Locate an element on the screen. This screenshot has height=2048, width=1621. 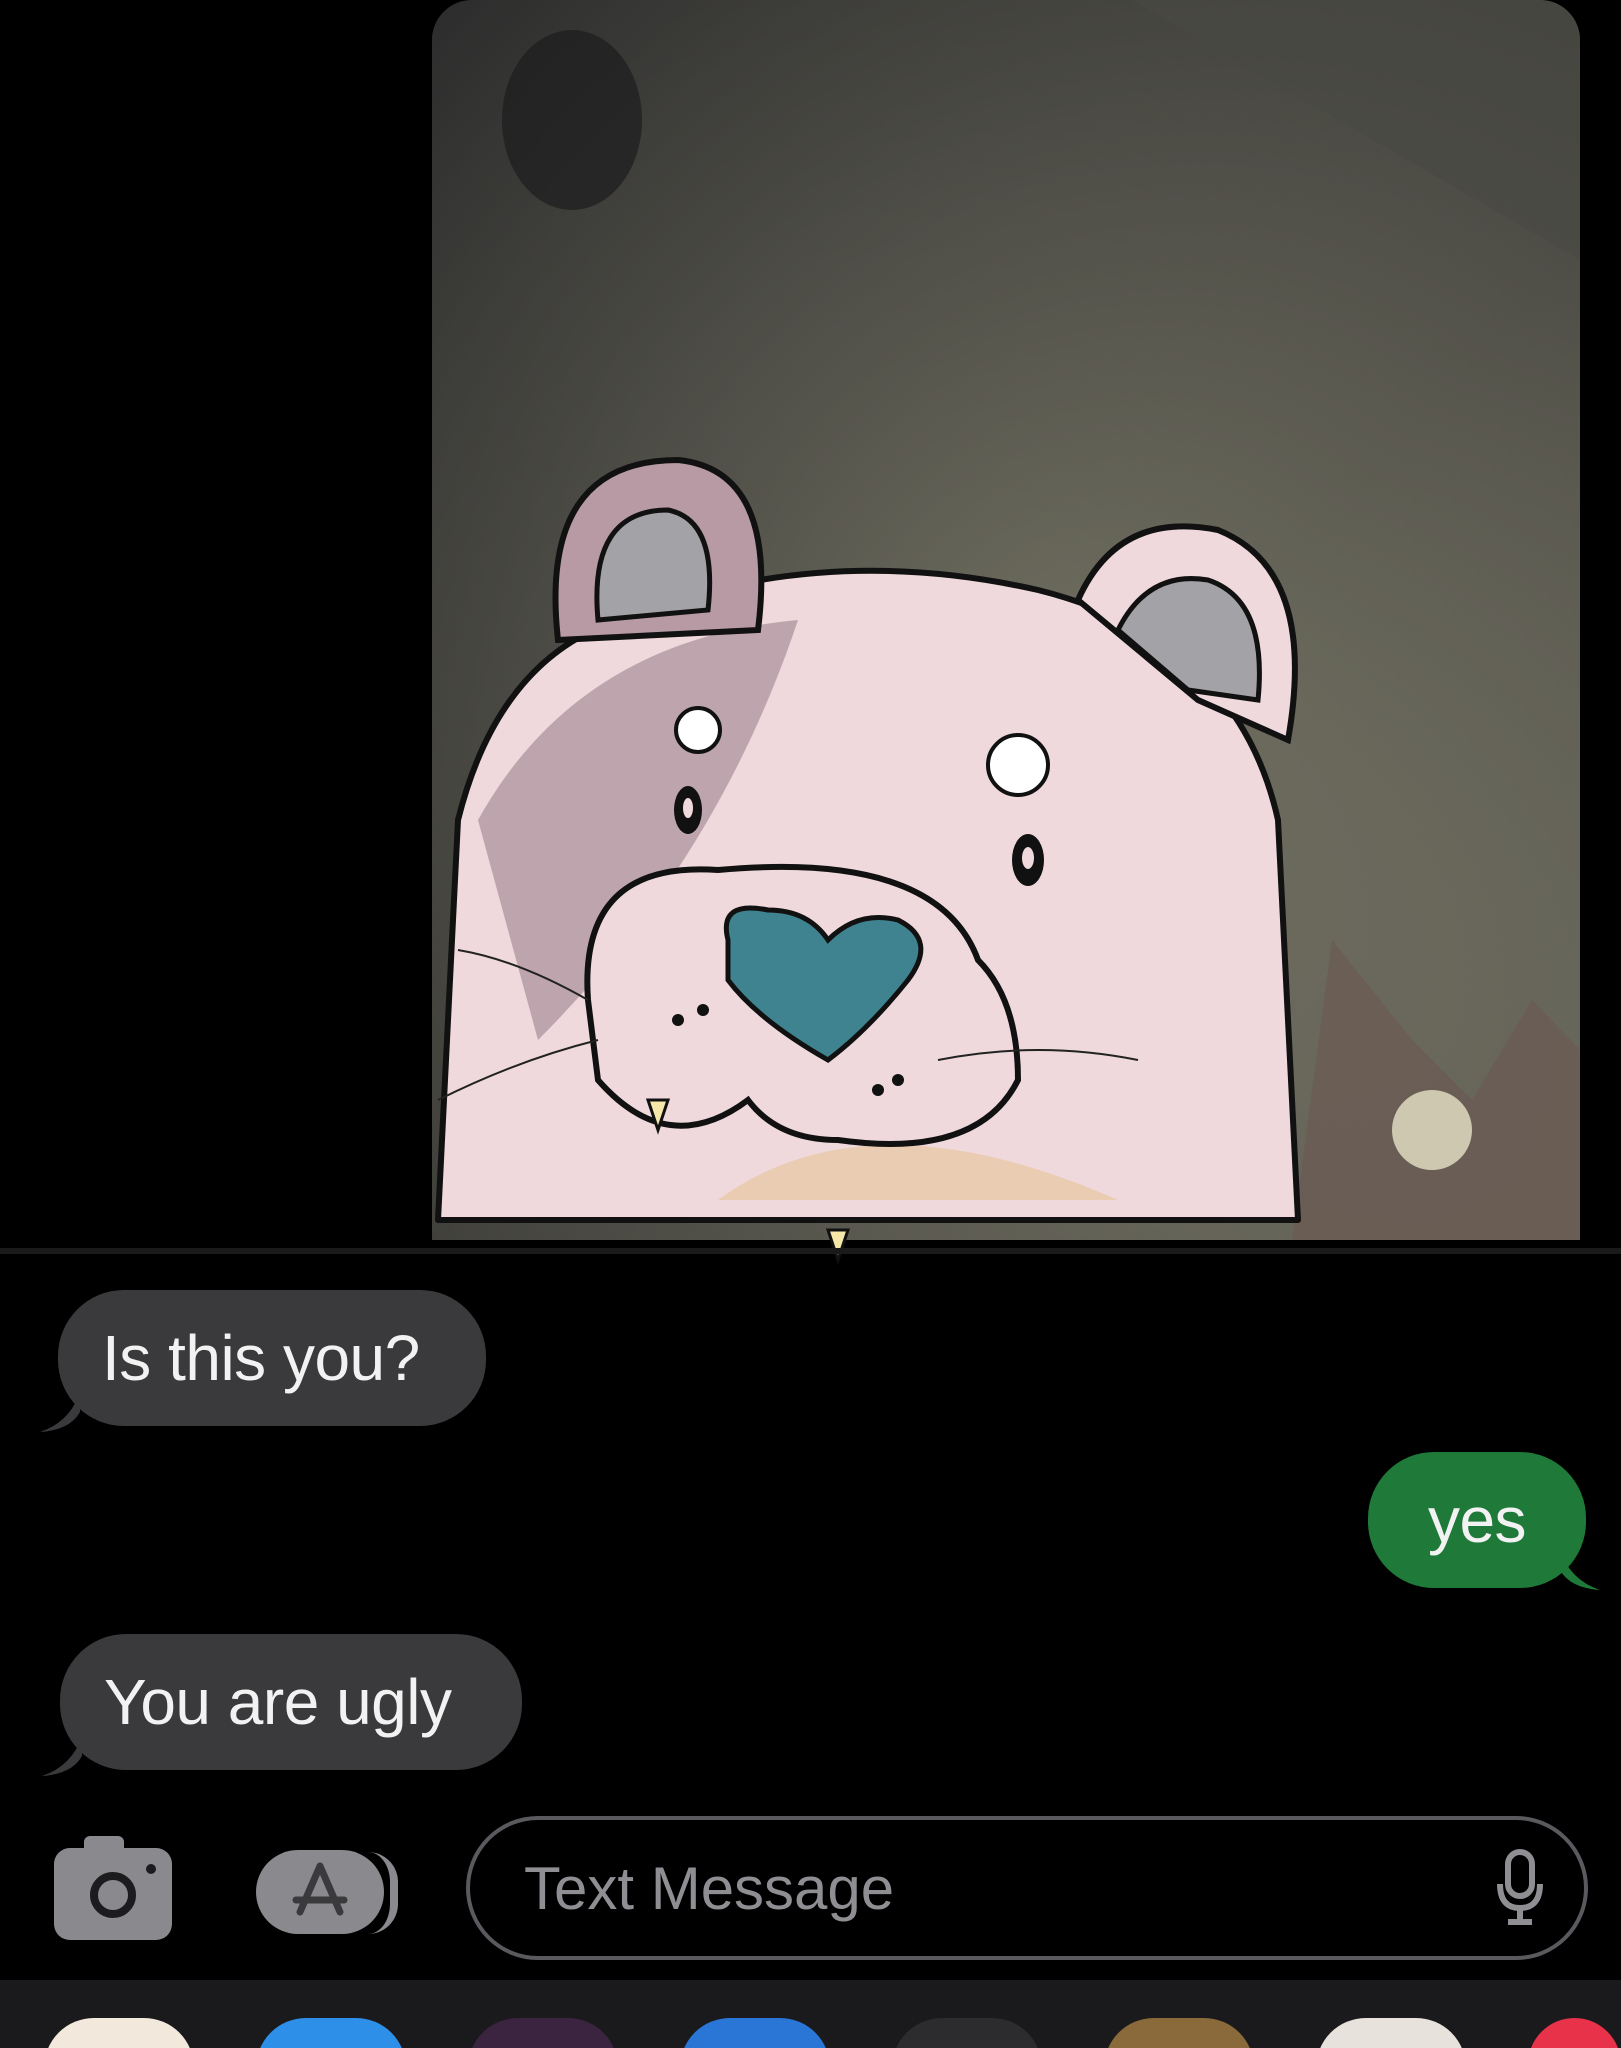
microphone-icon is located at coordinates (1520, 1888).